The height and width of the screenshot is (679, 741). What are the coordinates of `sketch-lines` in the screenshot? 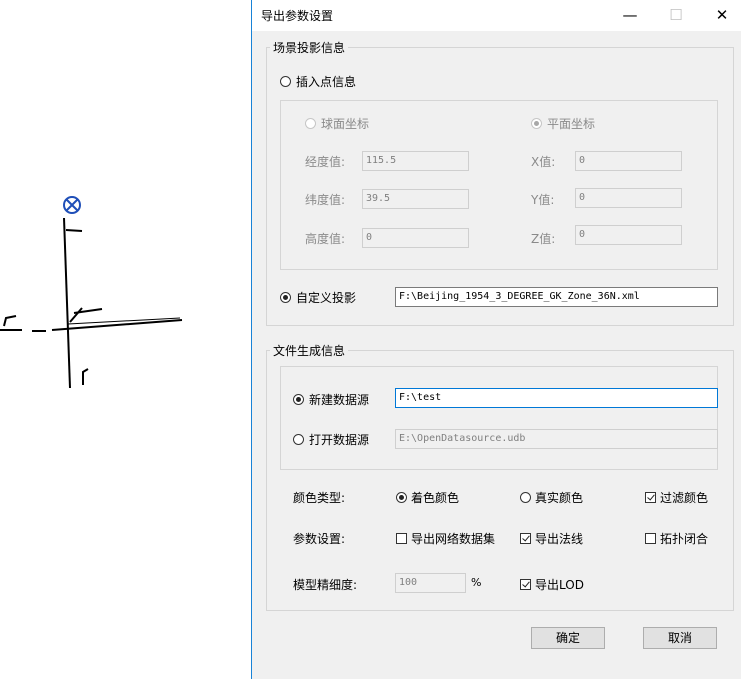 It's located at (91, 303).